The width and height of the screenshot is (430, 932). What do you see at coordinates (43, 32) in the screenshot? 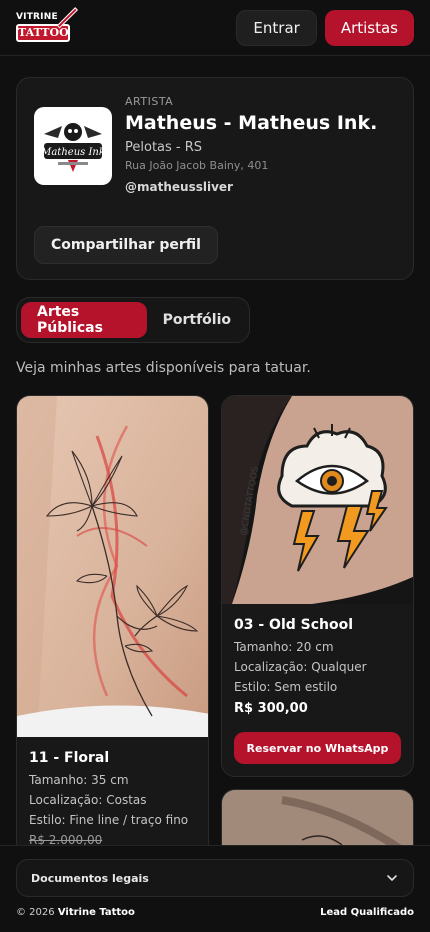
I see `logo-text-main: TATTOO` at bounding box center [43, 32].